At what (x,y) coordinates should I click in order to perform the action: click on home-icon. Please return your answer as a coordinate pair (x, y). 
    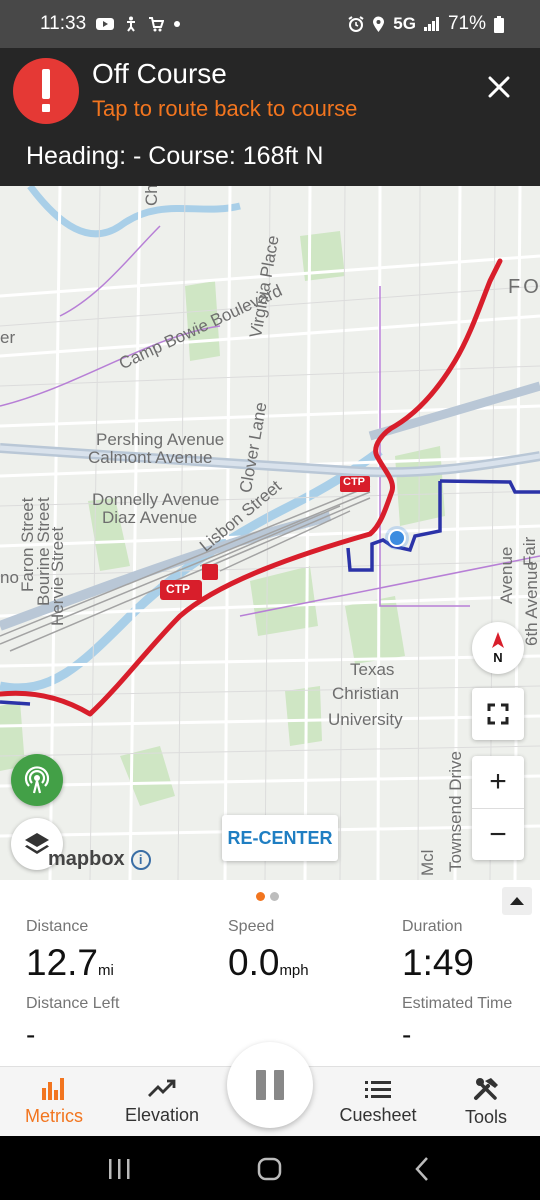
    Looking at the image, I should click on (269, 1169).